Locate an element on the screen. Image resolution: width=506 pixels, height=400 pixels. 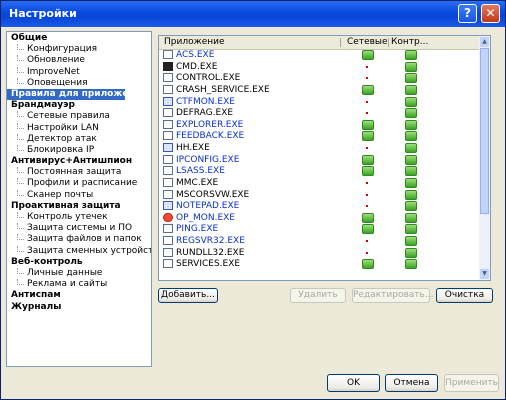
table-row: DEFRAG.EXE is located at coordinates (320, 113).